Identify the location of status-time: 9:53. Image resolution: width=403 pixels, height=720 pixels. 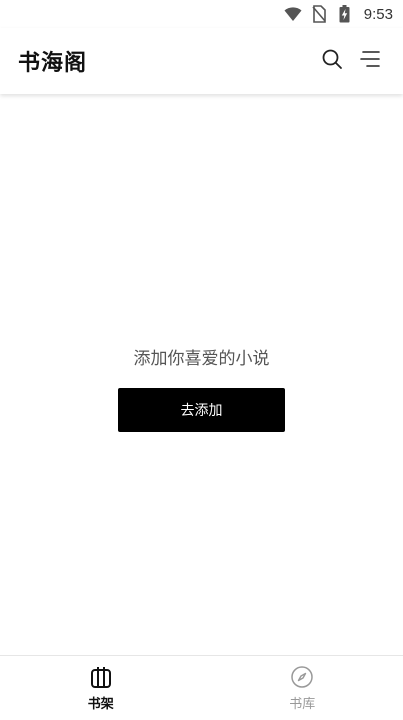
(378, 14).